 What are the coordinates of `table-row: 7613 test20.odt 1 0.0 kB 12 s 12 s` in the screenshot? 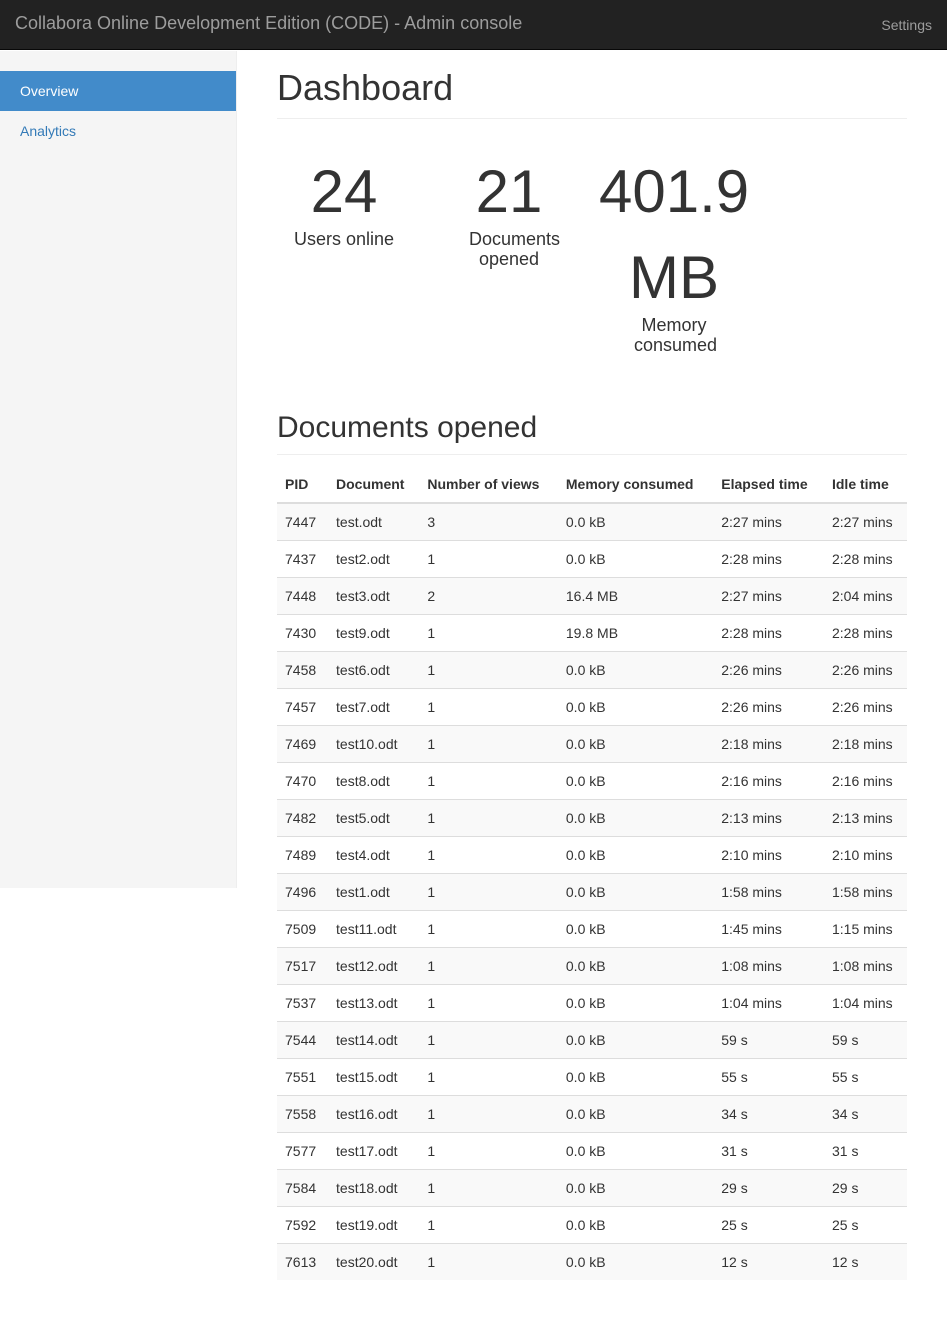 It's located at (592, 1261).